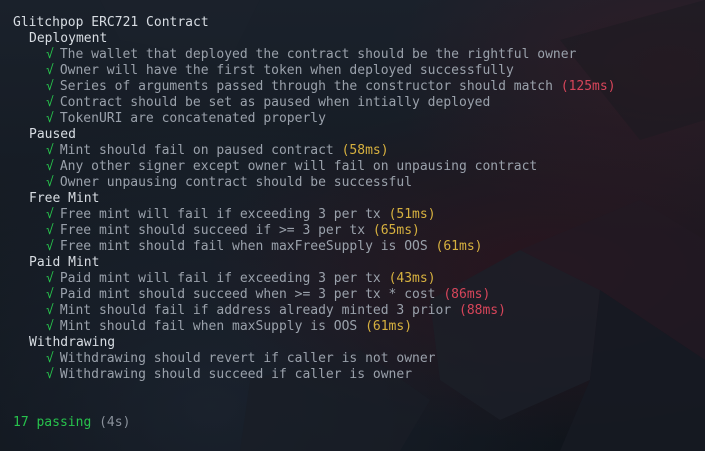  Describe the element at coordinates (359, 423) in the screenshot. I see `summary-line: 17 passing (4s)` at that location.